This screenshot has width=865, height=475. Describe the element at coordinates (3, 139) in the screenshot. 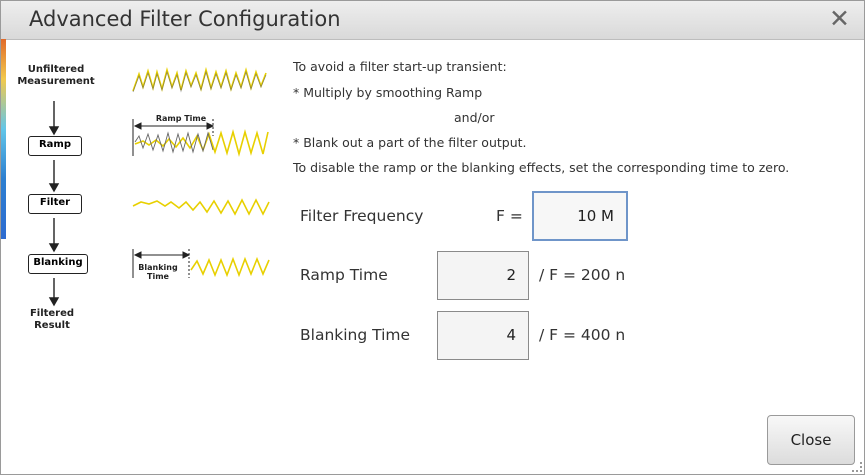

I see `background-strip` at that location.